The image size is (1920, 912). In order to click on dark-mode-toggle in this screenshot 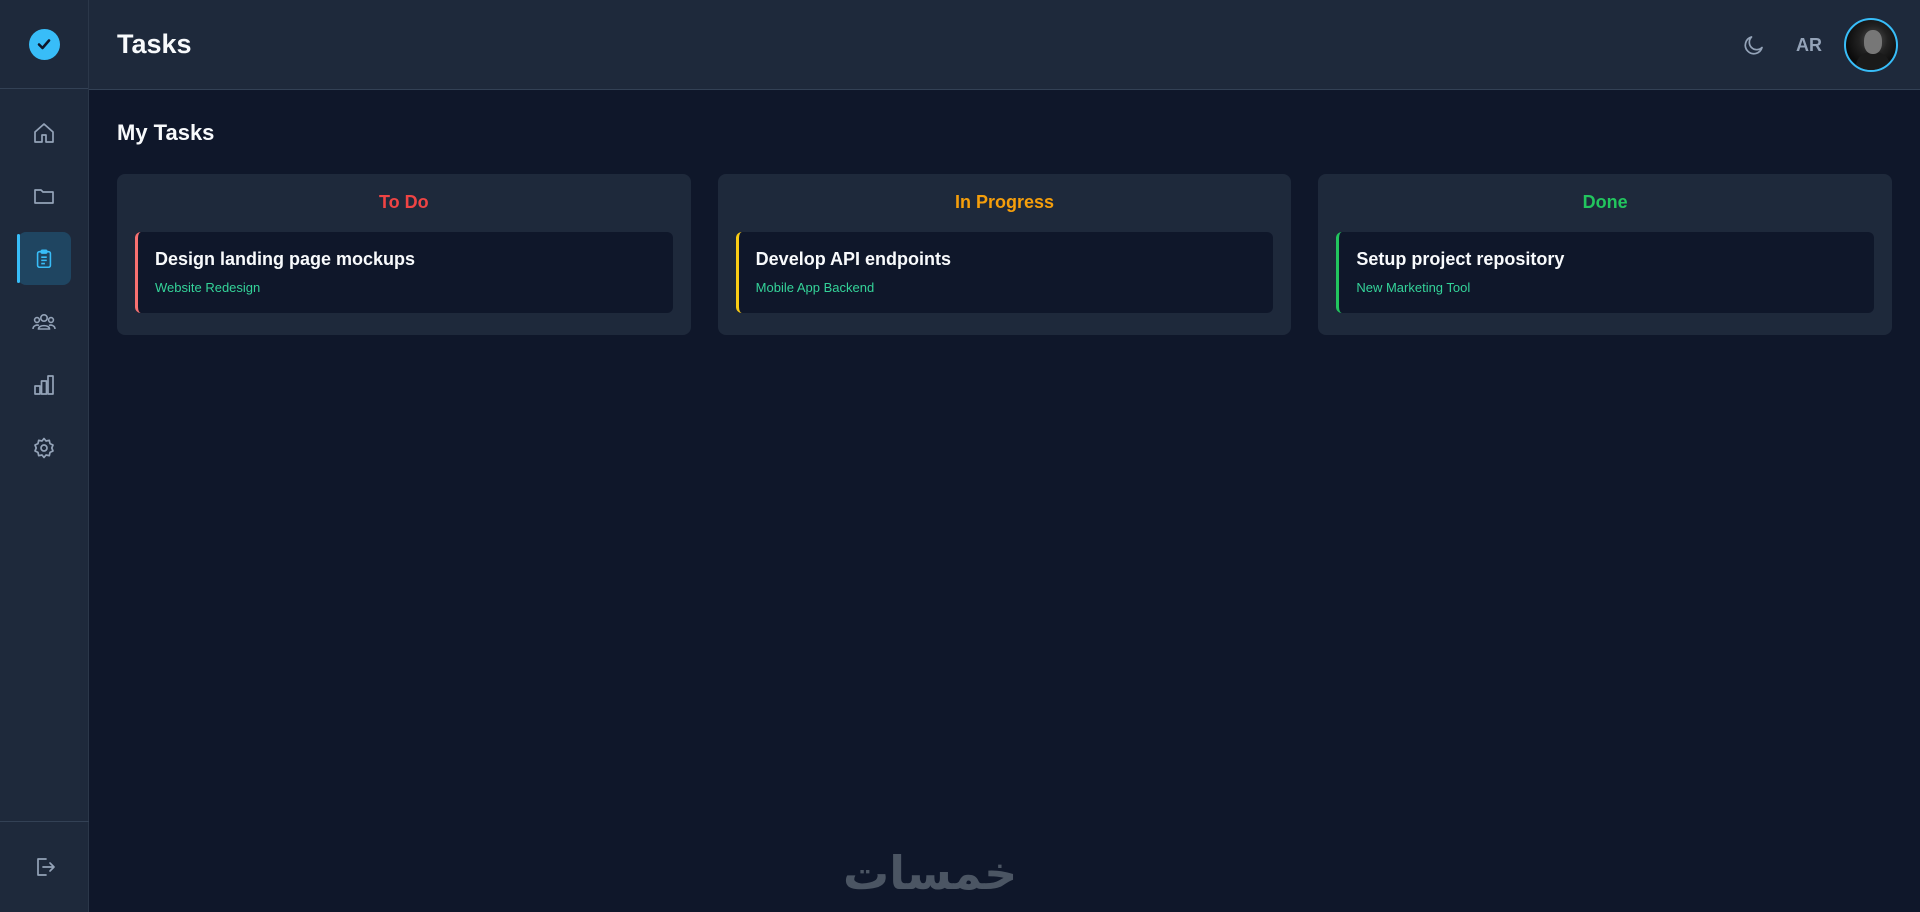, I will do `click(1754, 45)`.